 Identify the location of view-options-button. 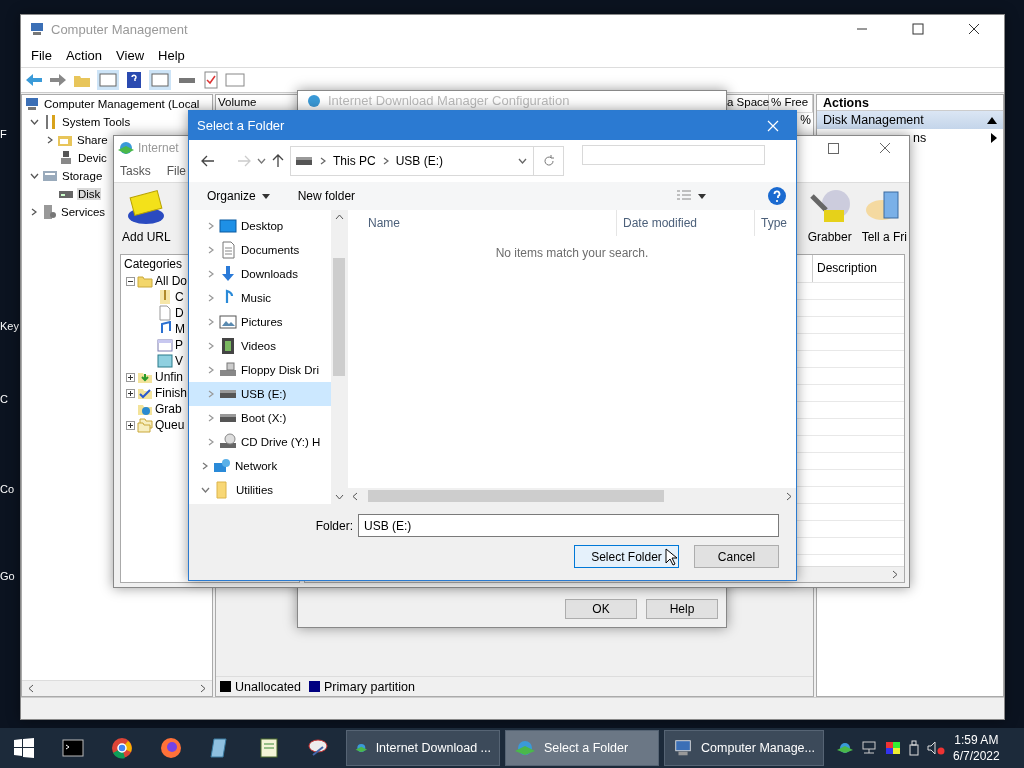
(691, 196).